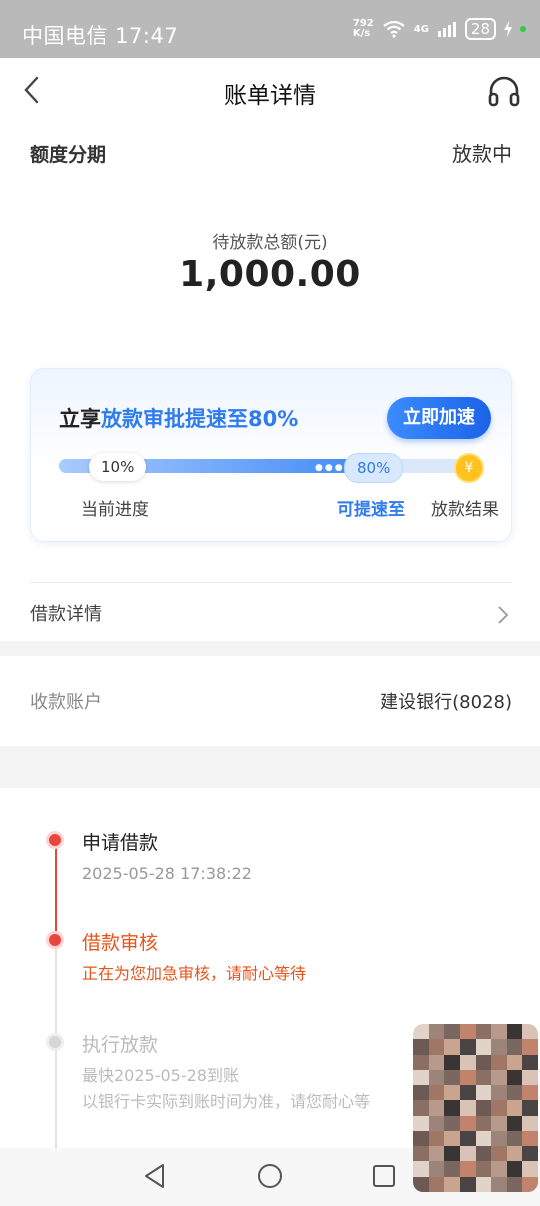 This screenshot has height=1206, width=540. I want to click on network-speed: 792 K/s, so click(363, 29).